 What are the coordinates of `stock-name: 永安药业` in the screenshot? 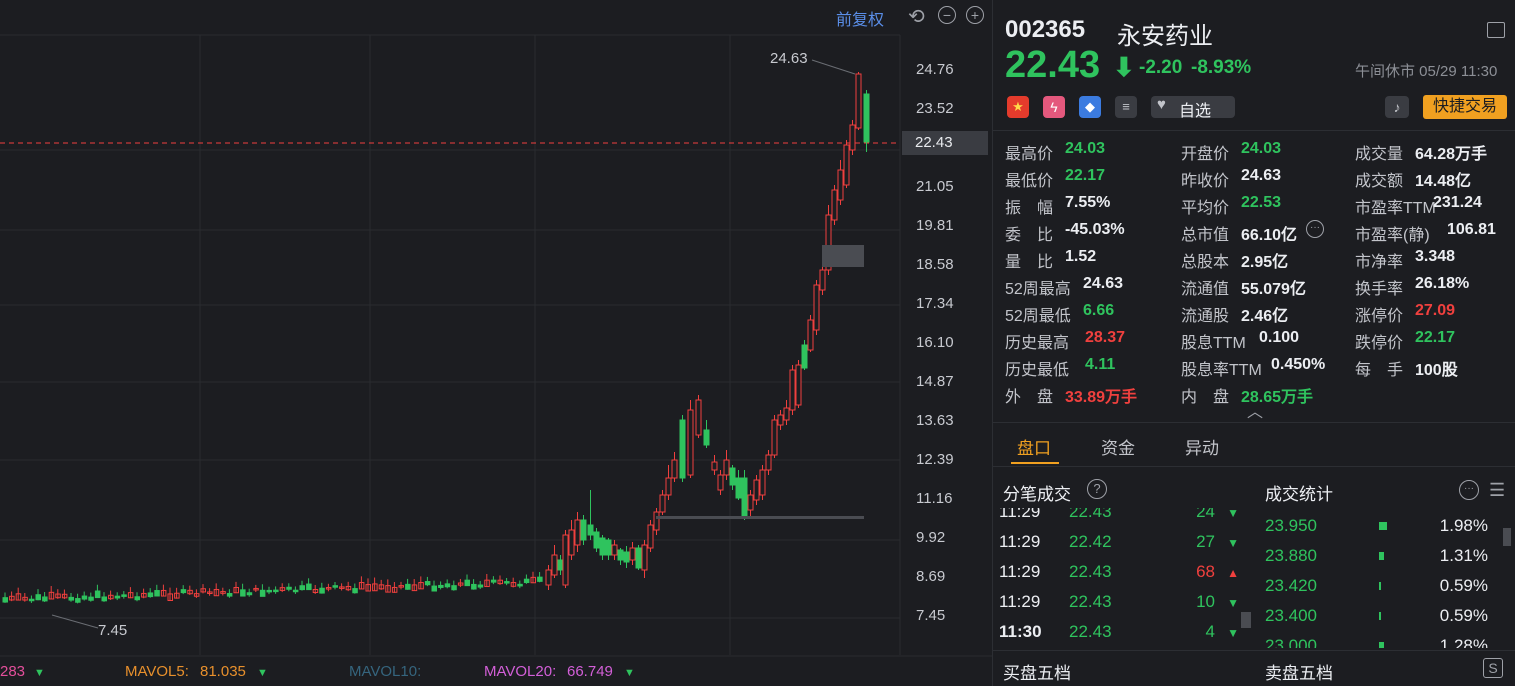 It's located at (1165, 36).